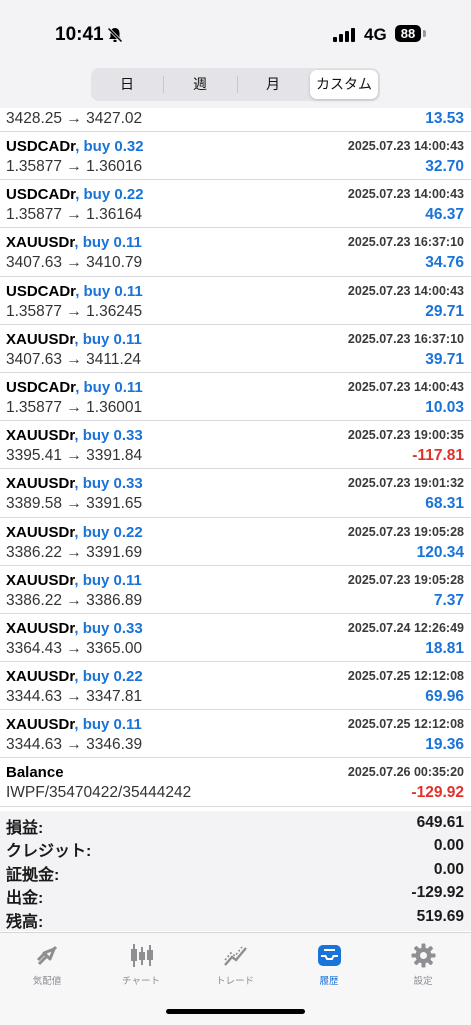 The height and width of the screenshot is (1025, 471). Describe the element at coordinates (235, 963) in the screenshot. I see `tab-trade: トレード` at that location.